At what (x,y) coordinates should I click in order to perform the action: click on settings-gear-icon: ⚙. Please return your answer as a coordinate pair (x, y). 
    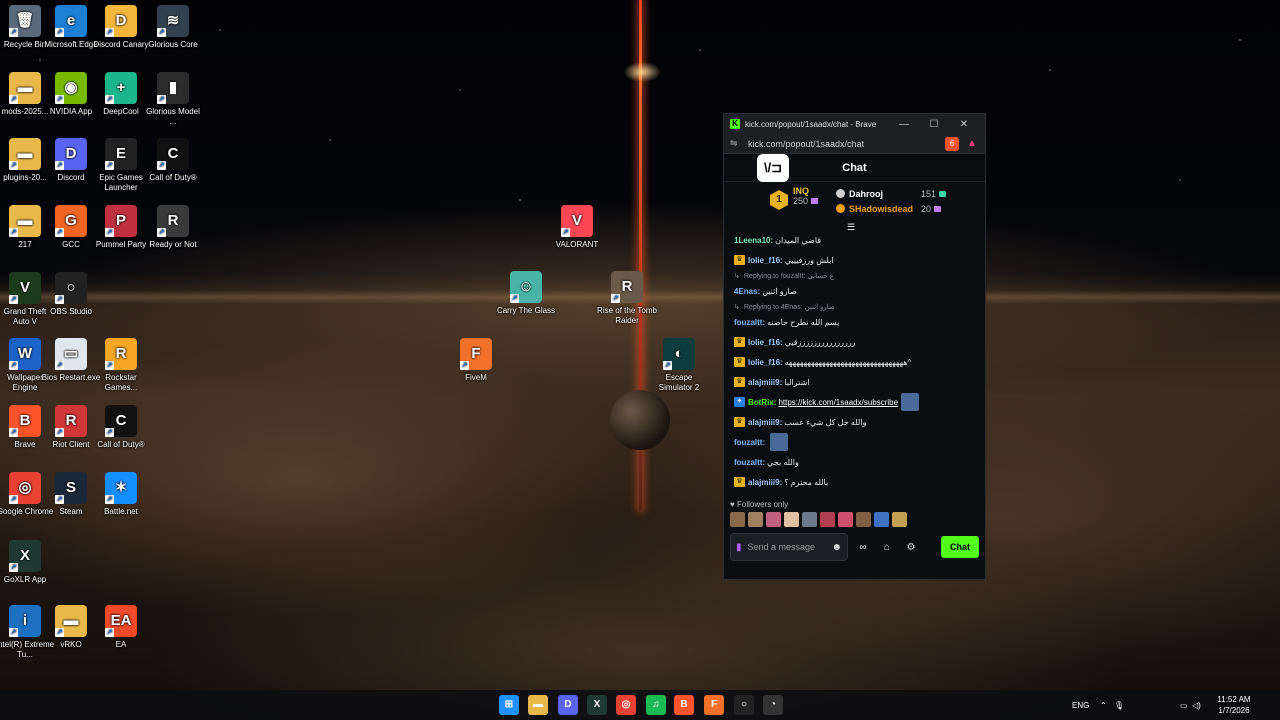
    Looking at the image, I should click on (911, 547).